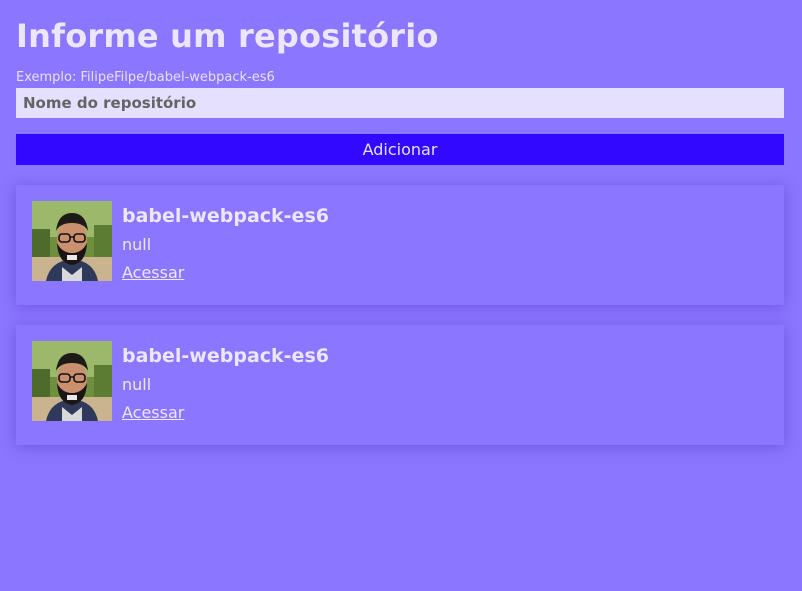 The width and height of the screenshot is (802, 591). Describe the element at coordinates (227, 36) in the screenshot. I see `page-title: Informe um repositório` at that location.